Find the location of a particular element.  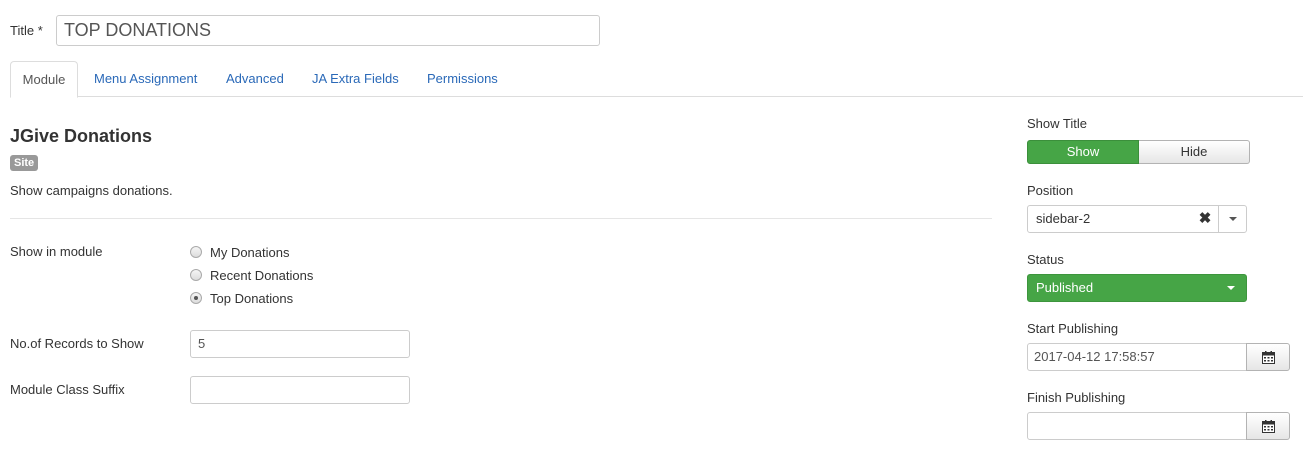

position-value: sidebar-2 is located at coordinates (1063, 218).